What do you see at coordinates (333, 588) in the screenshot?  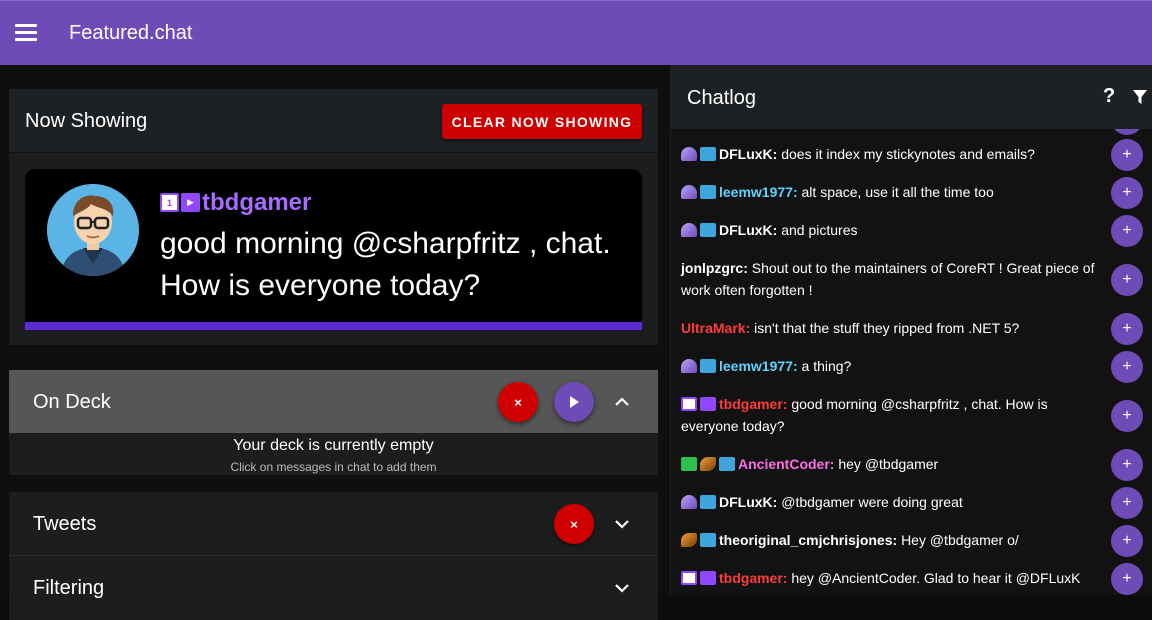 I see `filtering-panel: Filtering` at bounding box center [333, 588].